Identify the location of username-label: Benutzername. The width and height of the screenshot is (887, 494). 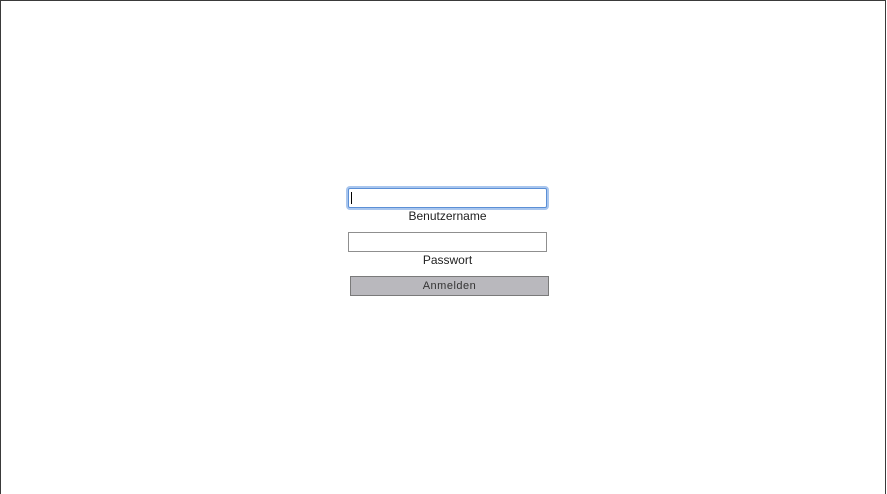
(447, 216).